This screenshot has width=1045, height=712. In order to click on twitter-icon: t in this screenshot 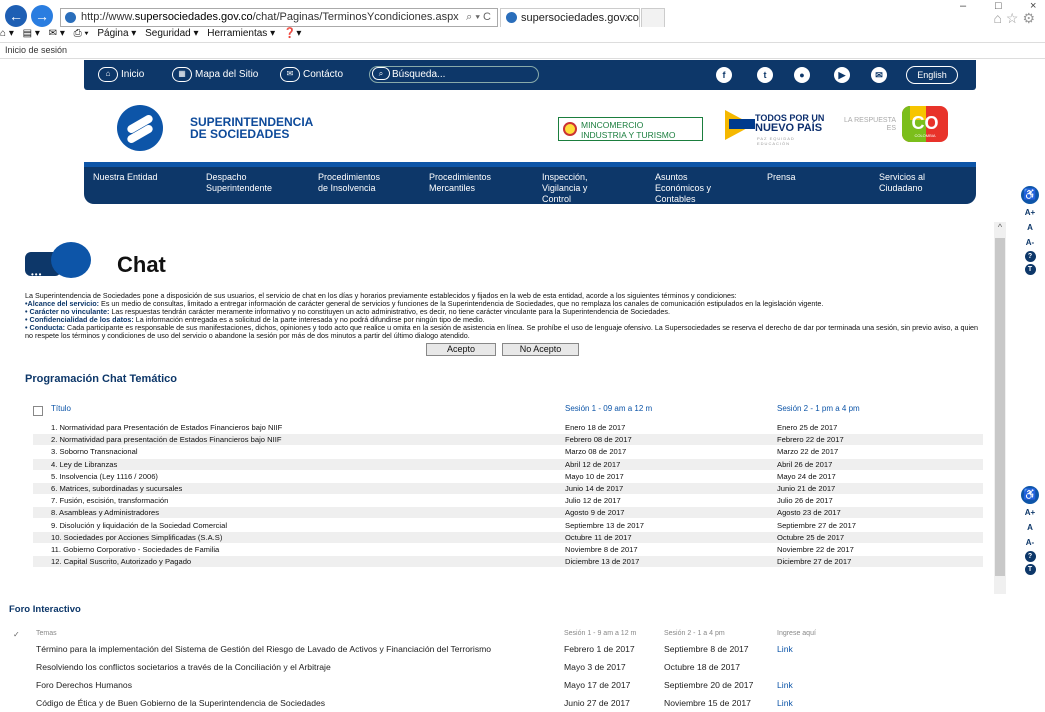, I will do `click(765, 75)`.